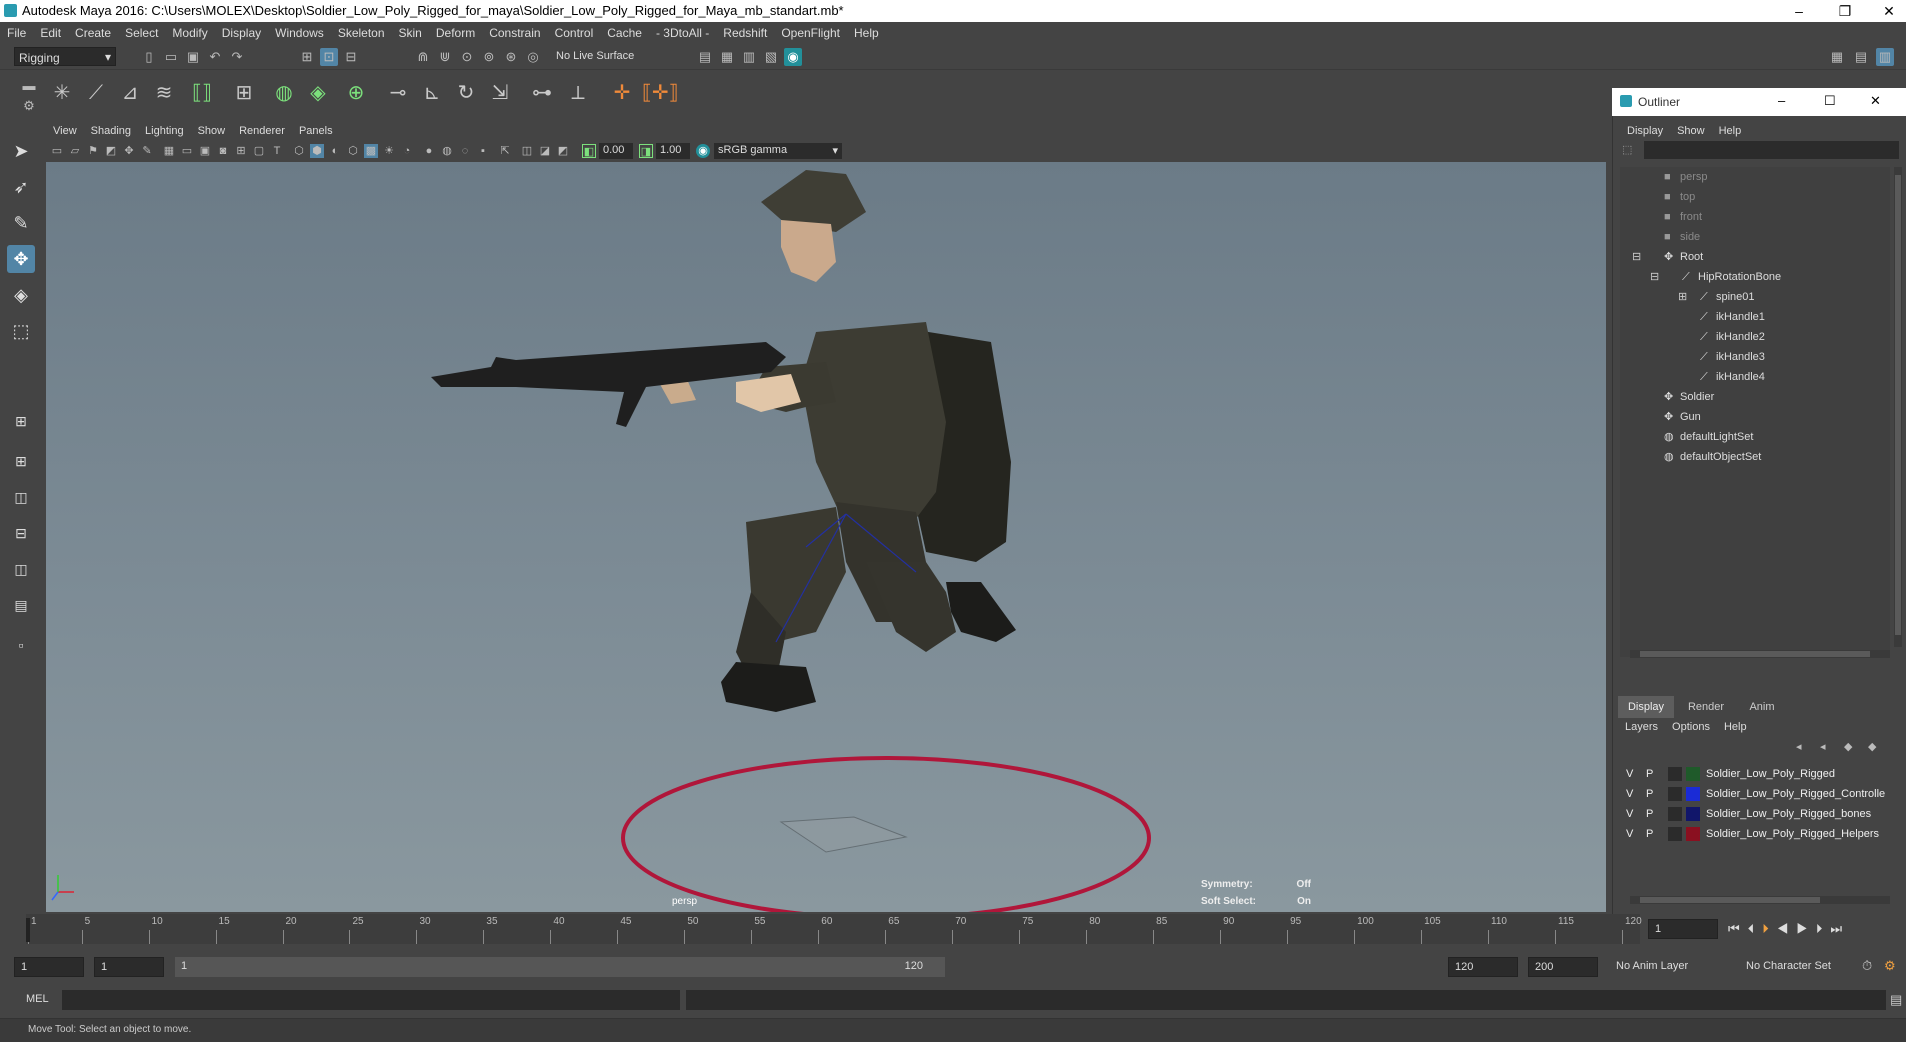 This screenshot has height=1042, width=1906. What do you see at coordinates (335, 151) in the screenshot?
I see `default-material-icon: ◐` at bounding box center [335, 151].